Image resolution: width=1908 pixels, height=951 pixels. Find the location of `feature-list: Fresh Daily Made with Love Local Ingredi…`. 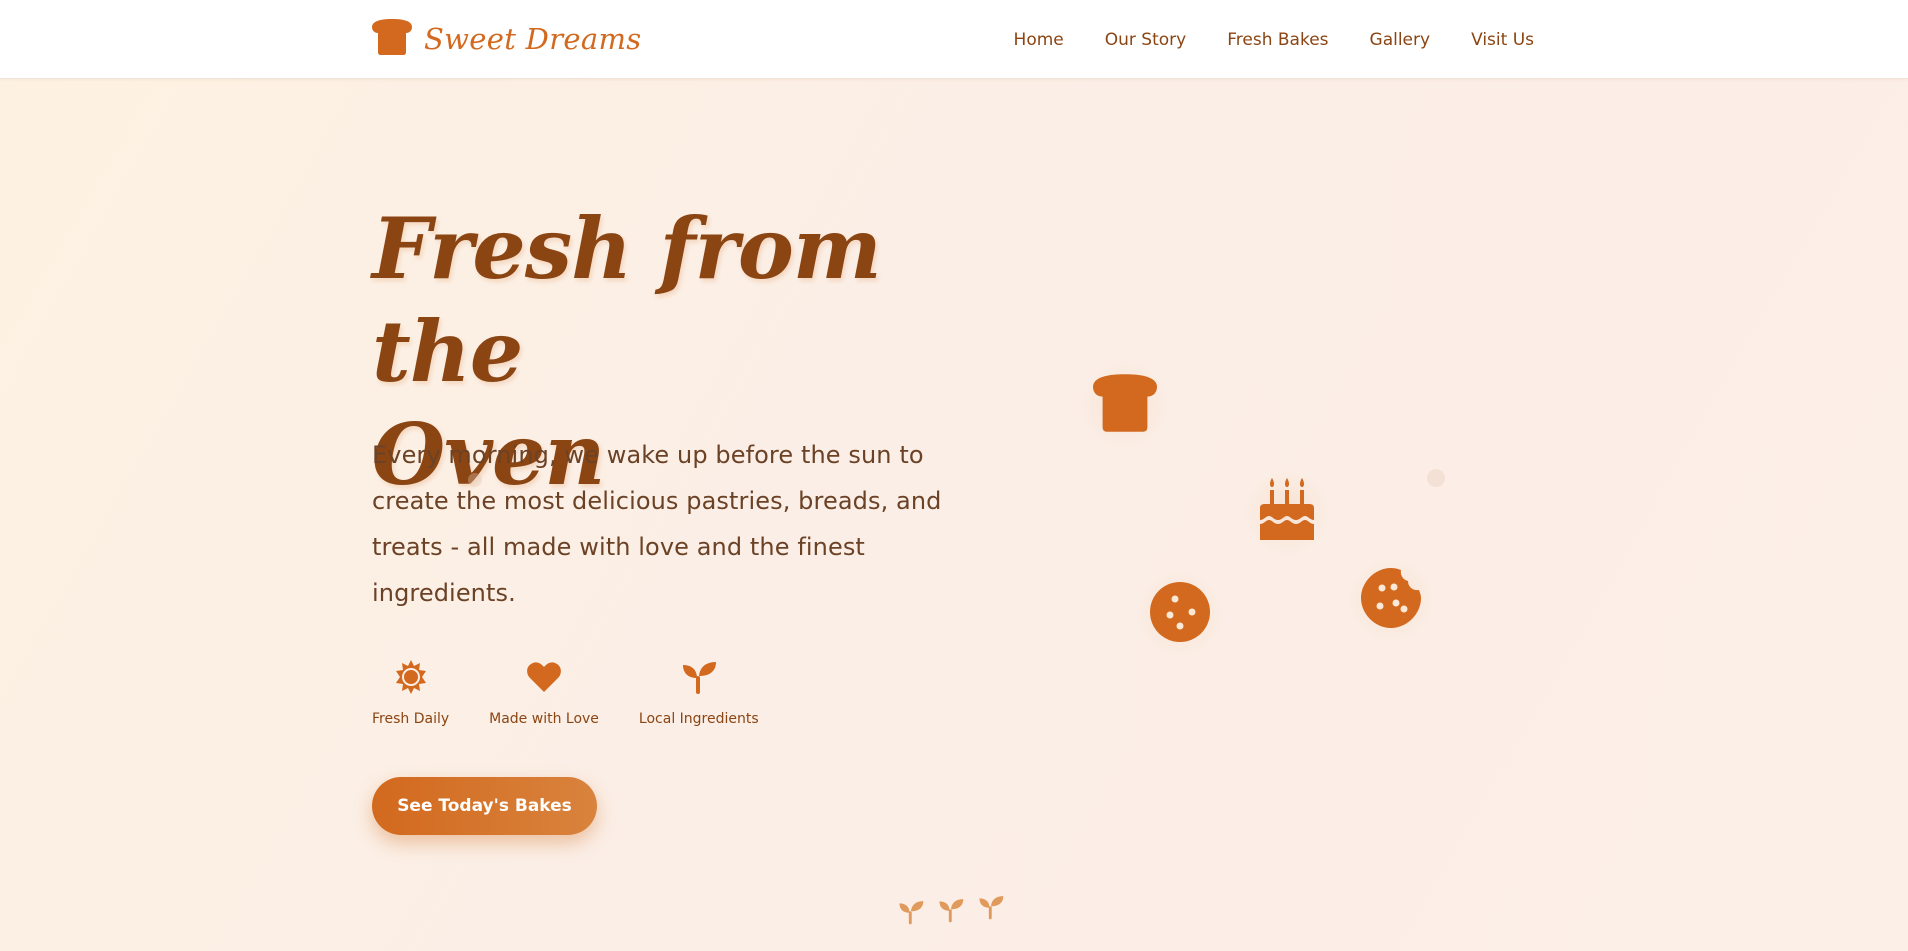

feature-list: Fresh Daily Made with Love Local Ingredi… is located at coordinates (565, 692).